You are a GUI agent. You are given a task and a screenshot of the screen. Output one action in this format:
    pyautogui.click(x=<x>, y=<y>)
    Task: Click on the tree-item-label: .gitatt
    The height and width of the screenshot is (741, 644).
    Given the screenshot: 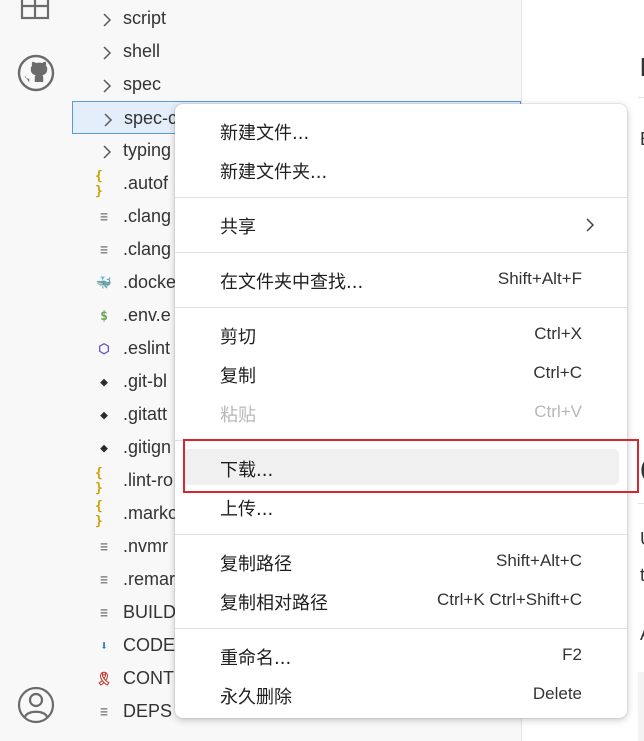 What is the action you would take?
    pyautogui.click(x=145, y=414)
    